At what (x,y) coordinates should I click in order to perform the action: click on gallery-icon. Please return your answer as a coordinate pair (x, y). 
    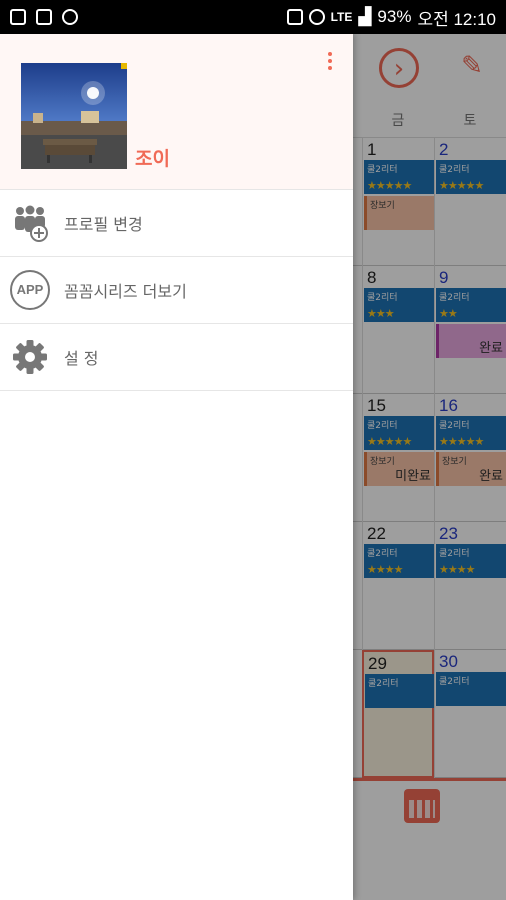
    Looking at the image, I should click on (44, 17).